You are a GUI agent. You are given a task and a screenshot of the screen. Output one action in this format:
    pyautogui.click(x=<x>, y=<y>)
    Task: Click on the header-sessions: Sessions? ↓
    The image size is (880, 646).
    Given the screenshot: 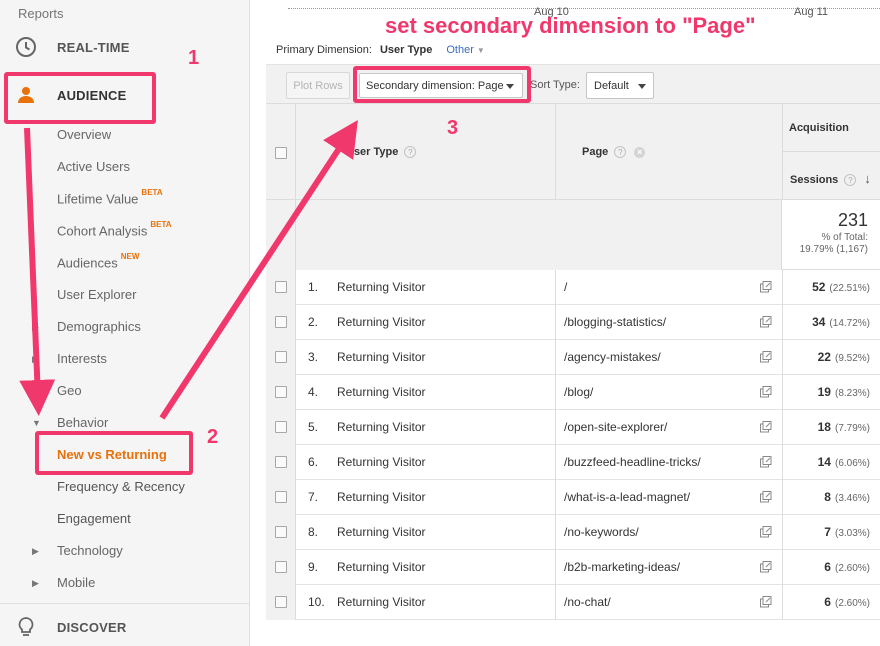 What is the action you would take?
    pyautogui.click(x=831, y=176)
    